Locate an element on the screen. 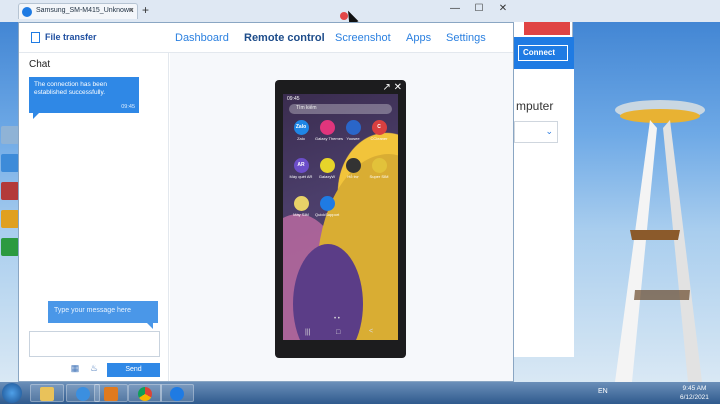 The width and height of the screenshot is (720, 404). chat-message-input is located at coordinates (94, 344).